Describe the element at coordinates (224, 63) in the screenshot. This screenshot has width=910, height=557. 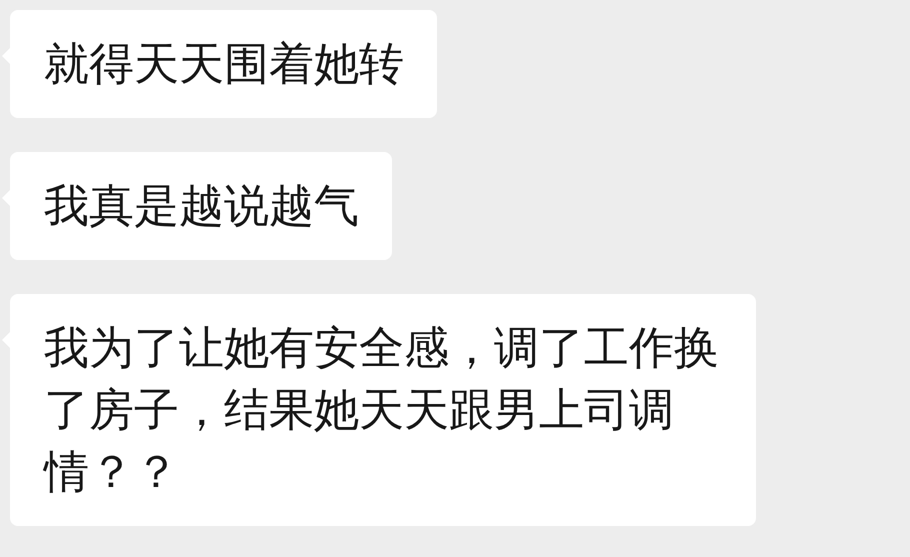
I see `message-text: 就得天天围着她转` at that location.